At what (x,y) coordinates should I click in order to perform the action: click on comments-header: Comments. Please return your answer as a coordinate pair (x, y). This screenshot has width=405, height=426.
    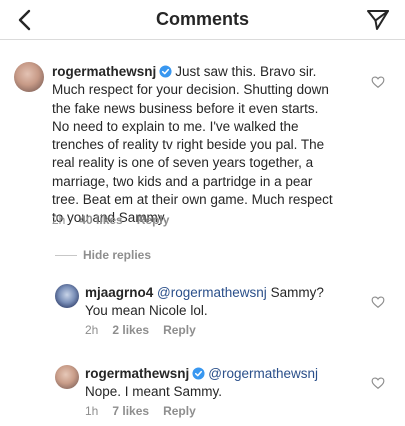
    Looking at the image, I should click on (202, 20).